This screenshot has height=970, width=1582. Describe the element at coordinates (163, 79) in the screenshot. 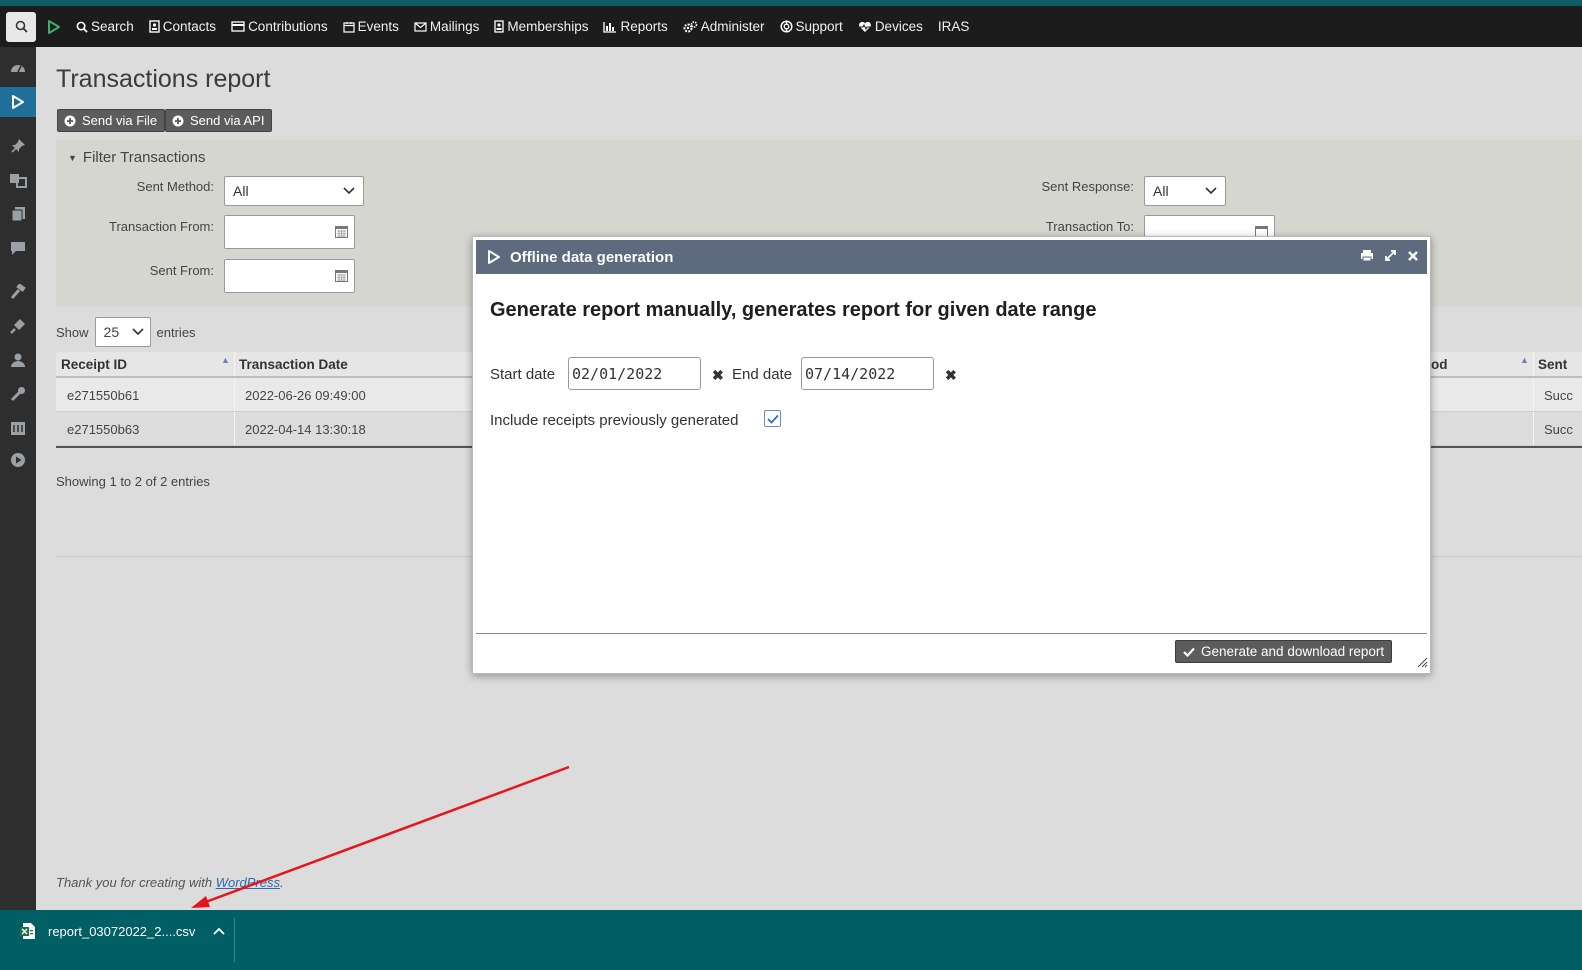

I see `page-title: Transactions report` at that location.